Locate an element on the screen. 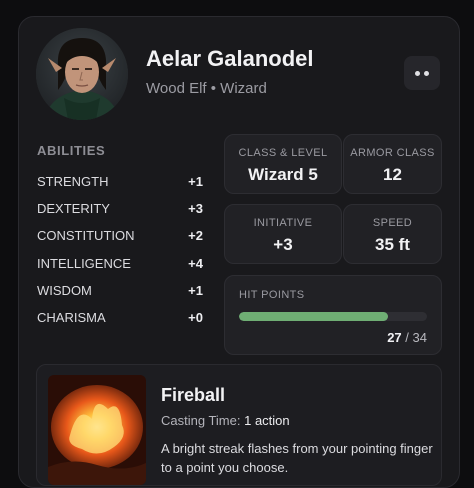 The width and height of the screenshot is (474, 488). stat-class-level: CLASS & LEVEL Wizard 5 is located at coordinates (283, 164).